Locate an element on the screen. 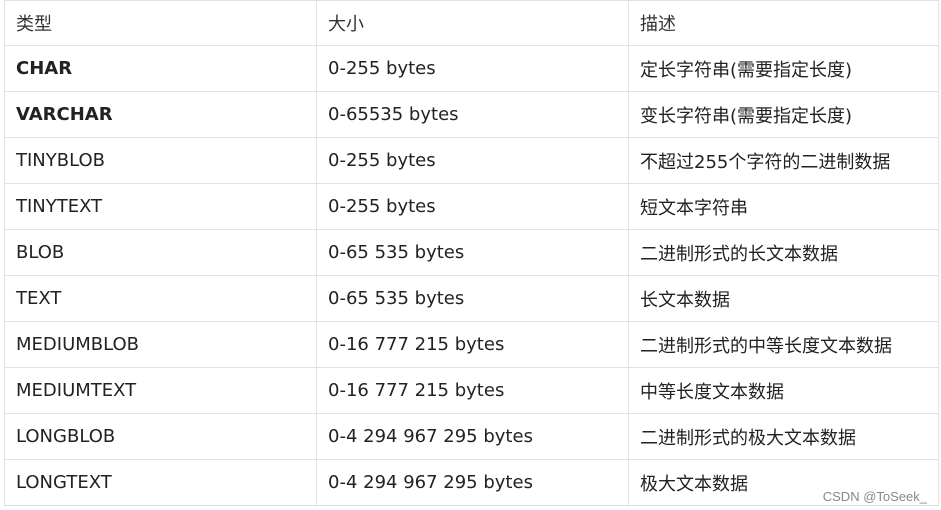 This screenshot has height=510, width=941. cell-type: VARCHAR is located at coordinates (160, 114).